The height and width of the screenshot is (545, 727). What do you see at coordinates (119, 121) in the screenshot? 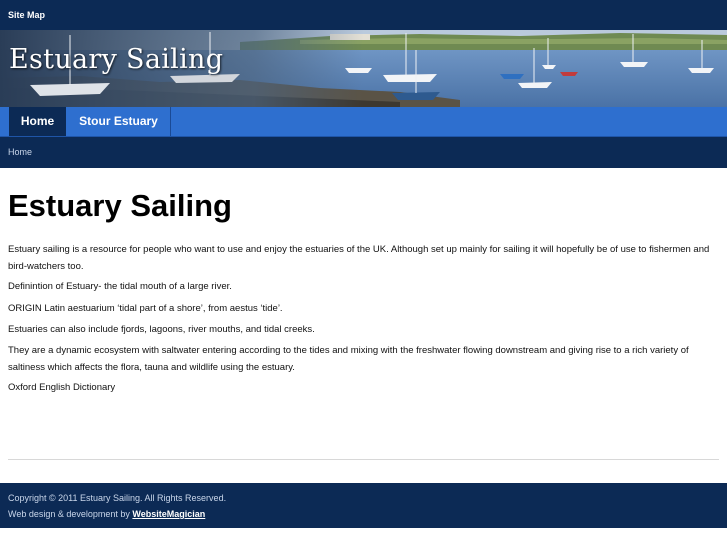
I see `nav-tab-stour-estuary: Stour Estuary` at bounding box center [119, 121].